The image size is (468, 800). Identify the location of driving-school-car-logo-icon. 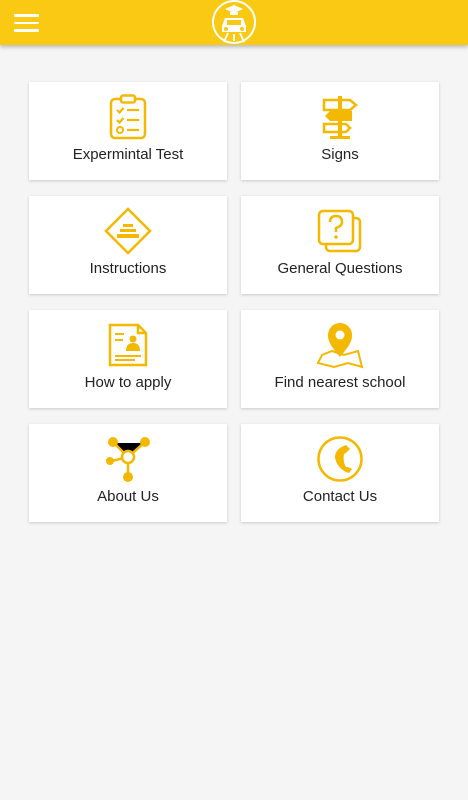
(234, 22).